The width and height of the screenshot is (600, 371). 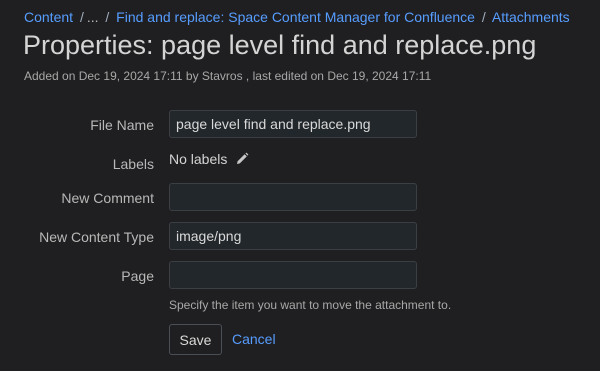 What do you see at coordinates (198, 159) in the screenshot?
I see `no-labels-text: No labels` at bounding box center [198, 159].